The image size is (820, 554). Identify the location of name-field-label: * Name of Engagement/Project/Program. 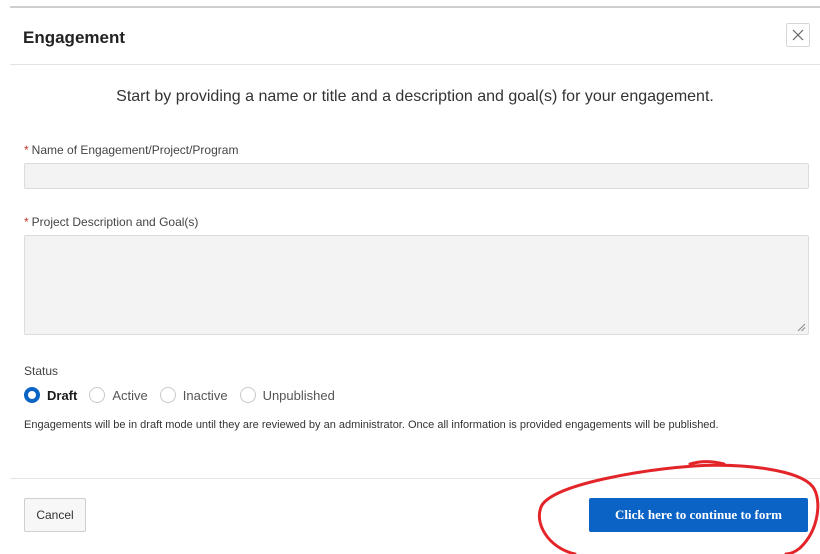
(131, 150).